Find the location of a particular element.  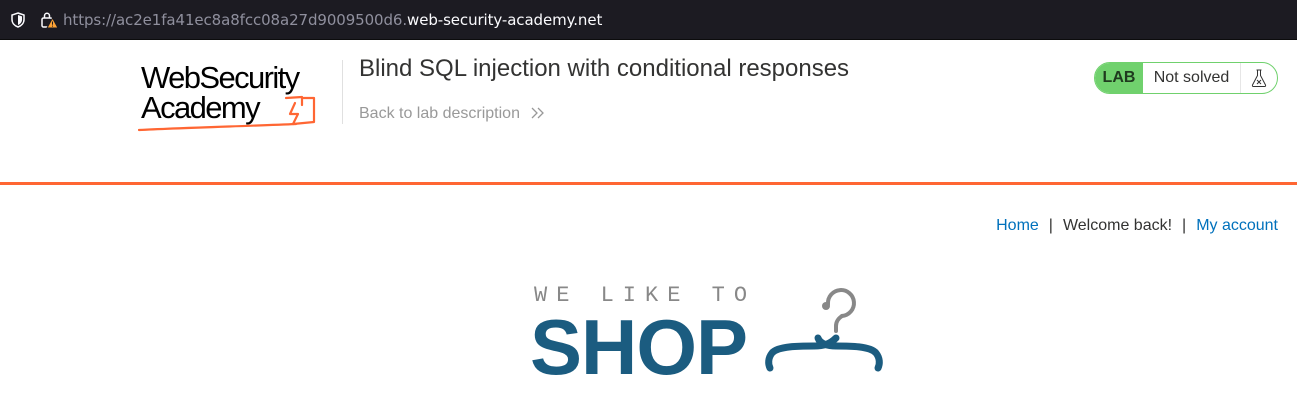

top-navigation: Home | Welcome back! | My account is located at coordinates (1137, 226).